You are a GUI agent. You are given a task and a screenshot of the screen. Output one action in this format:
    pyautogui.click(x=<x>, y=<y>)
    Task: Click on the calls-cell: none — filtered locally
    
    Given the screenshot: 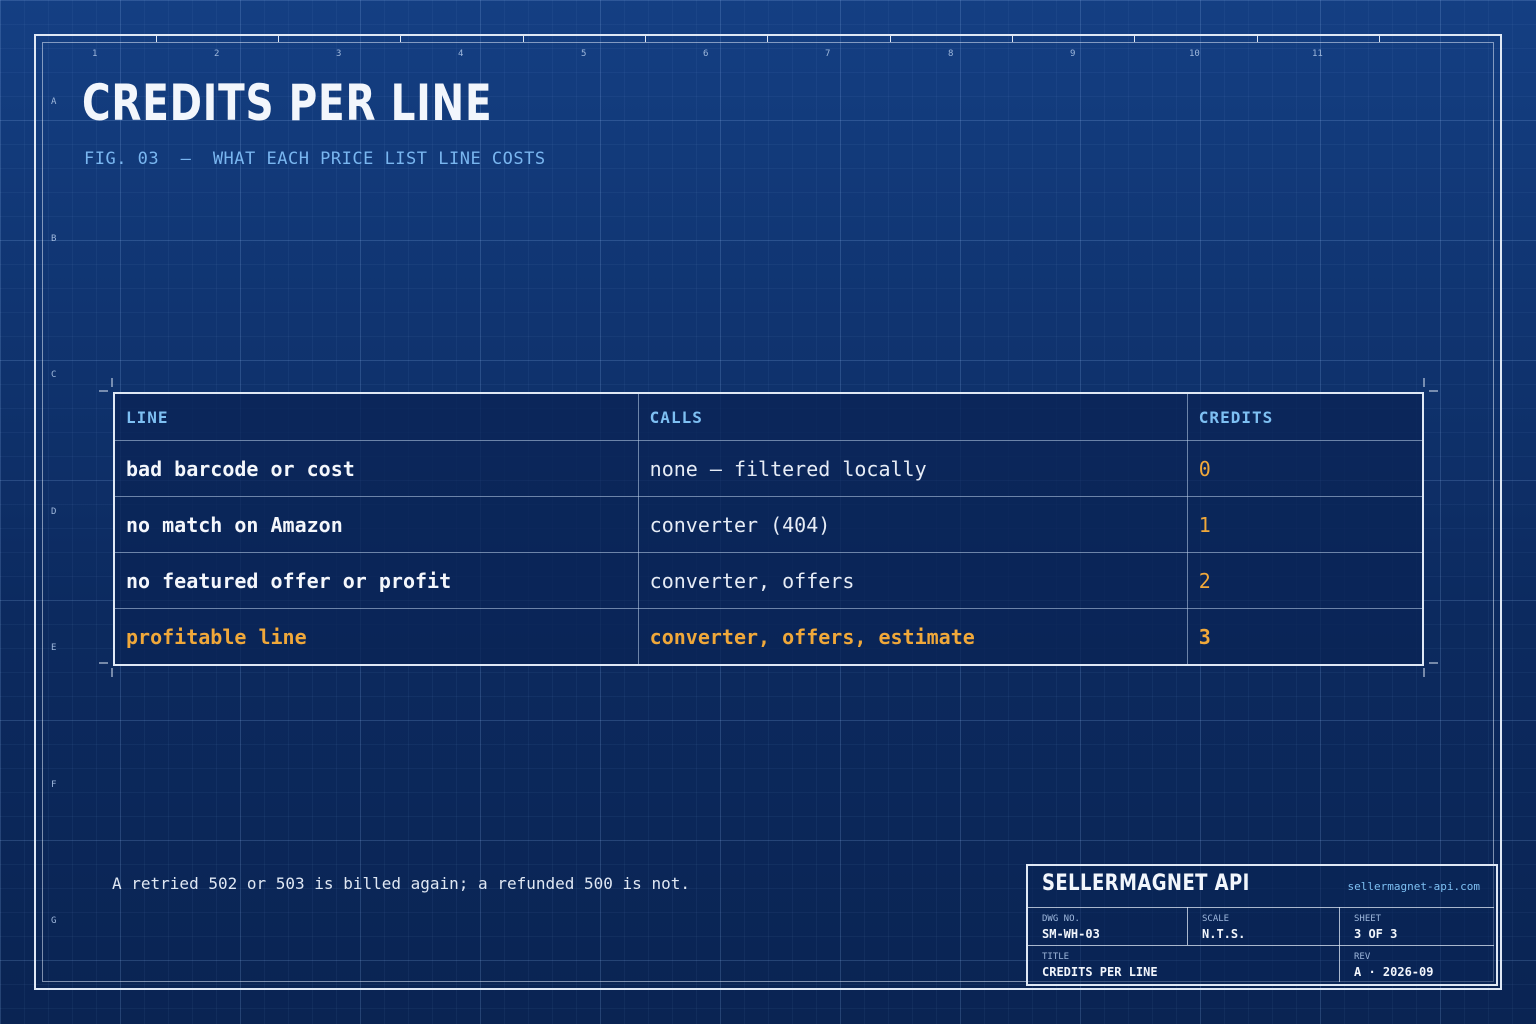 What is the action you would take?
    pyautogui.click(x=912, y=468)
    